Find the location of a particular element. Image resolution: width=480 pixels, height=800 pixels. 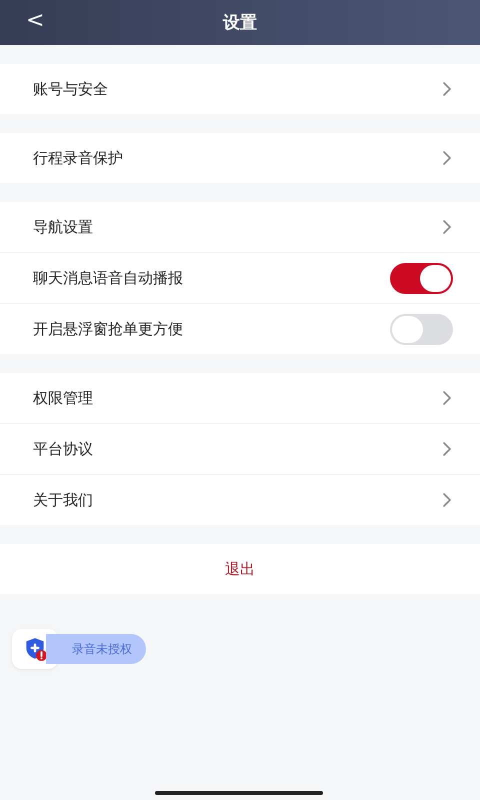

item-label: 导航设置 is located at coordinates (63, 227).